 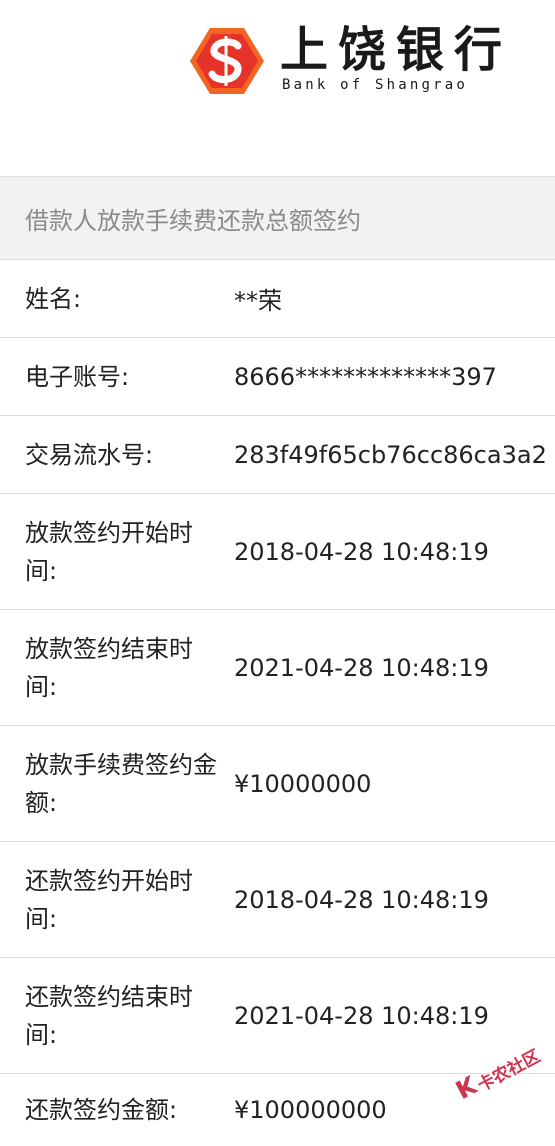 What do you see at coordinates (193, 221) in the screenshot?
I see `section-title: 借款人放款手续费还款总额签约` at bounding box center [193, 221].